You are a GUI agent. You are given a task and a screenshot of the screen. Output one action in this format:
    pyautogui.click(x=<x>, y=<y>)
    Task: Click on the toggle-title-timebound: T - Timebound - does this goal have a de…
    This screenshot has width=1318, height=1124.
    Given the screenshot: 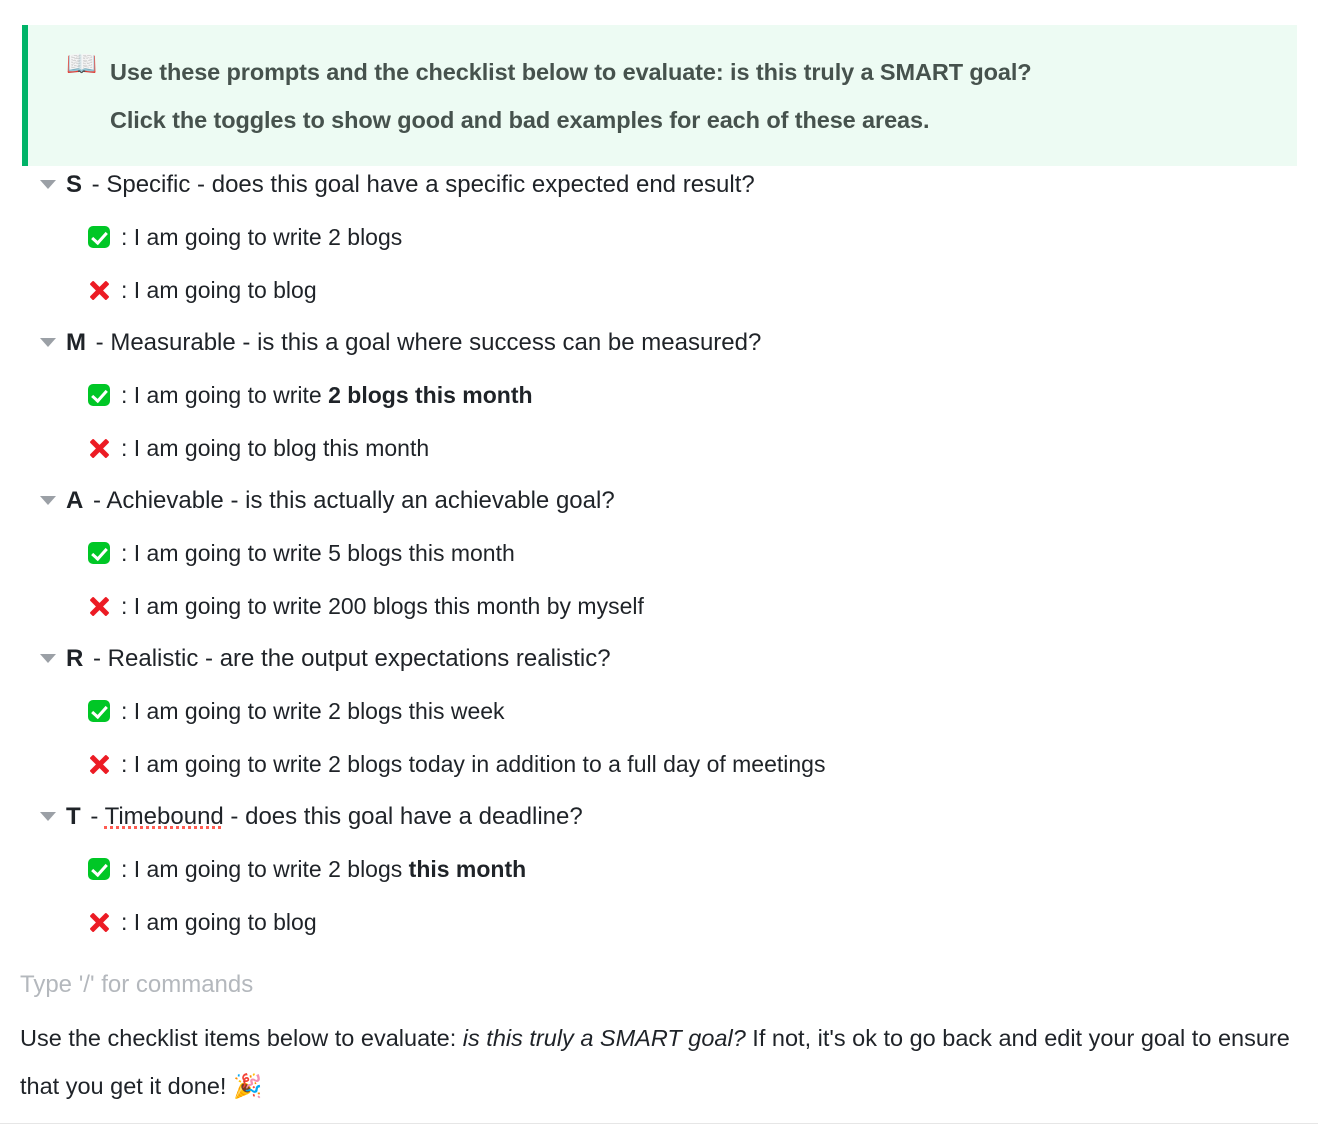 What is the action you would take?
    pyautogui.click(x=692, y=817)
    